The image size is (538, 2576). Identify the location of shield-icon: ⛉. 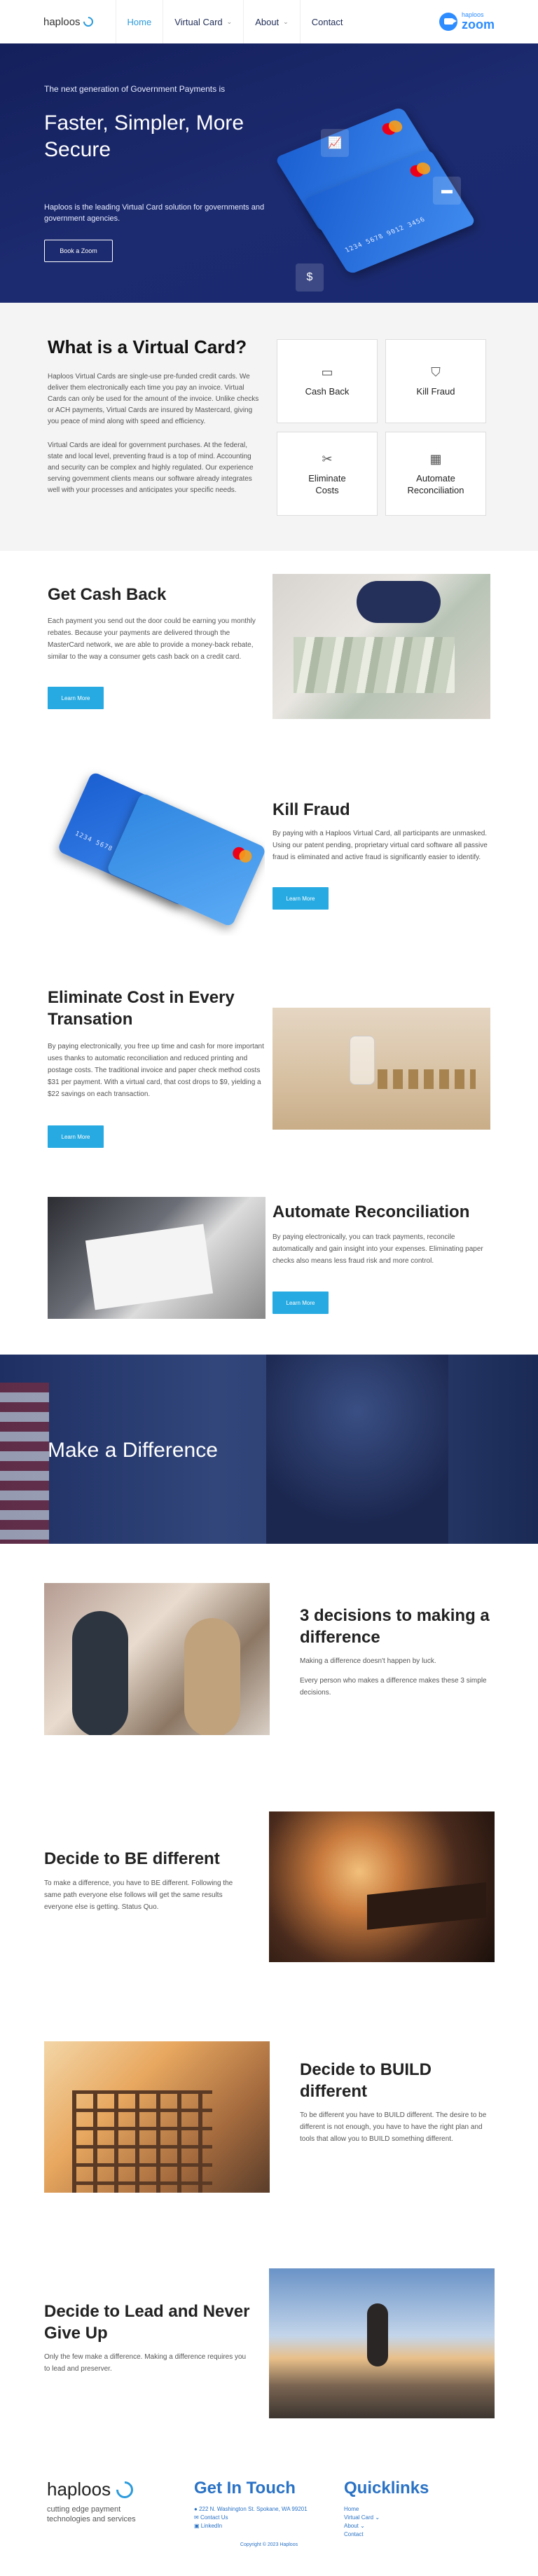
(436, 372).